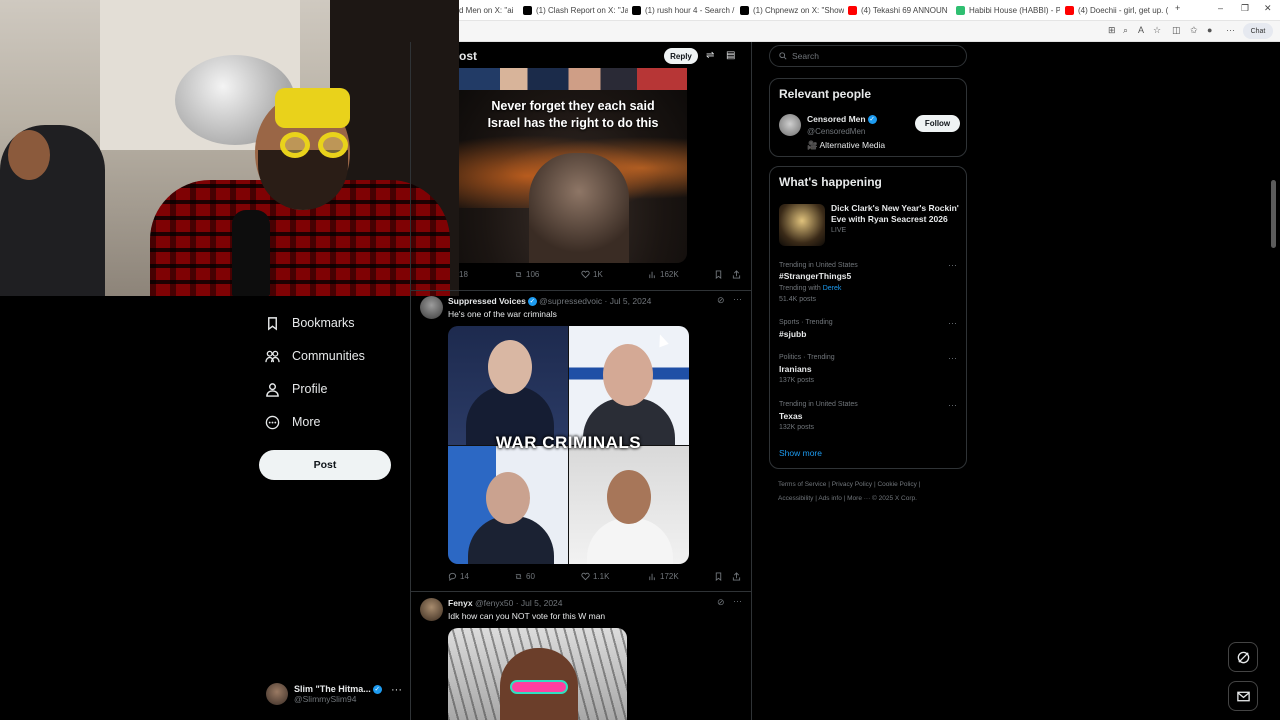 The width and height of the screenshot is (1280, 720). Describe the element at coordinates (524, 576) in the screenshot. I see `retweet-action: 60` at that location.